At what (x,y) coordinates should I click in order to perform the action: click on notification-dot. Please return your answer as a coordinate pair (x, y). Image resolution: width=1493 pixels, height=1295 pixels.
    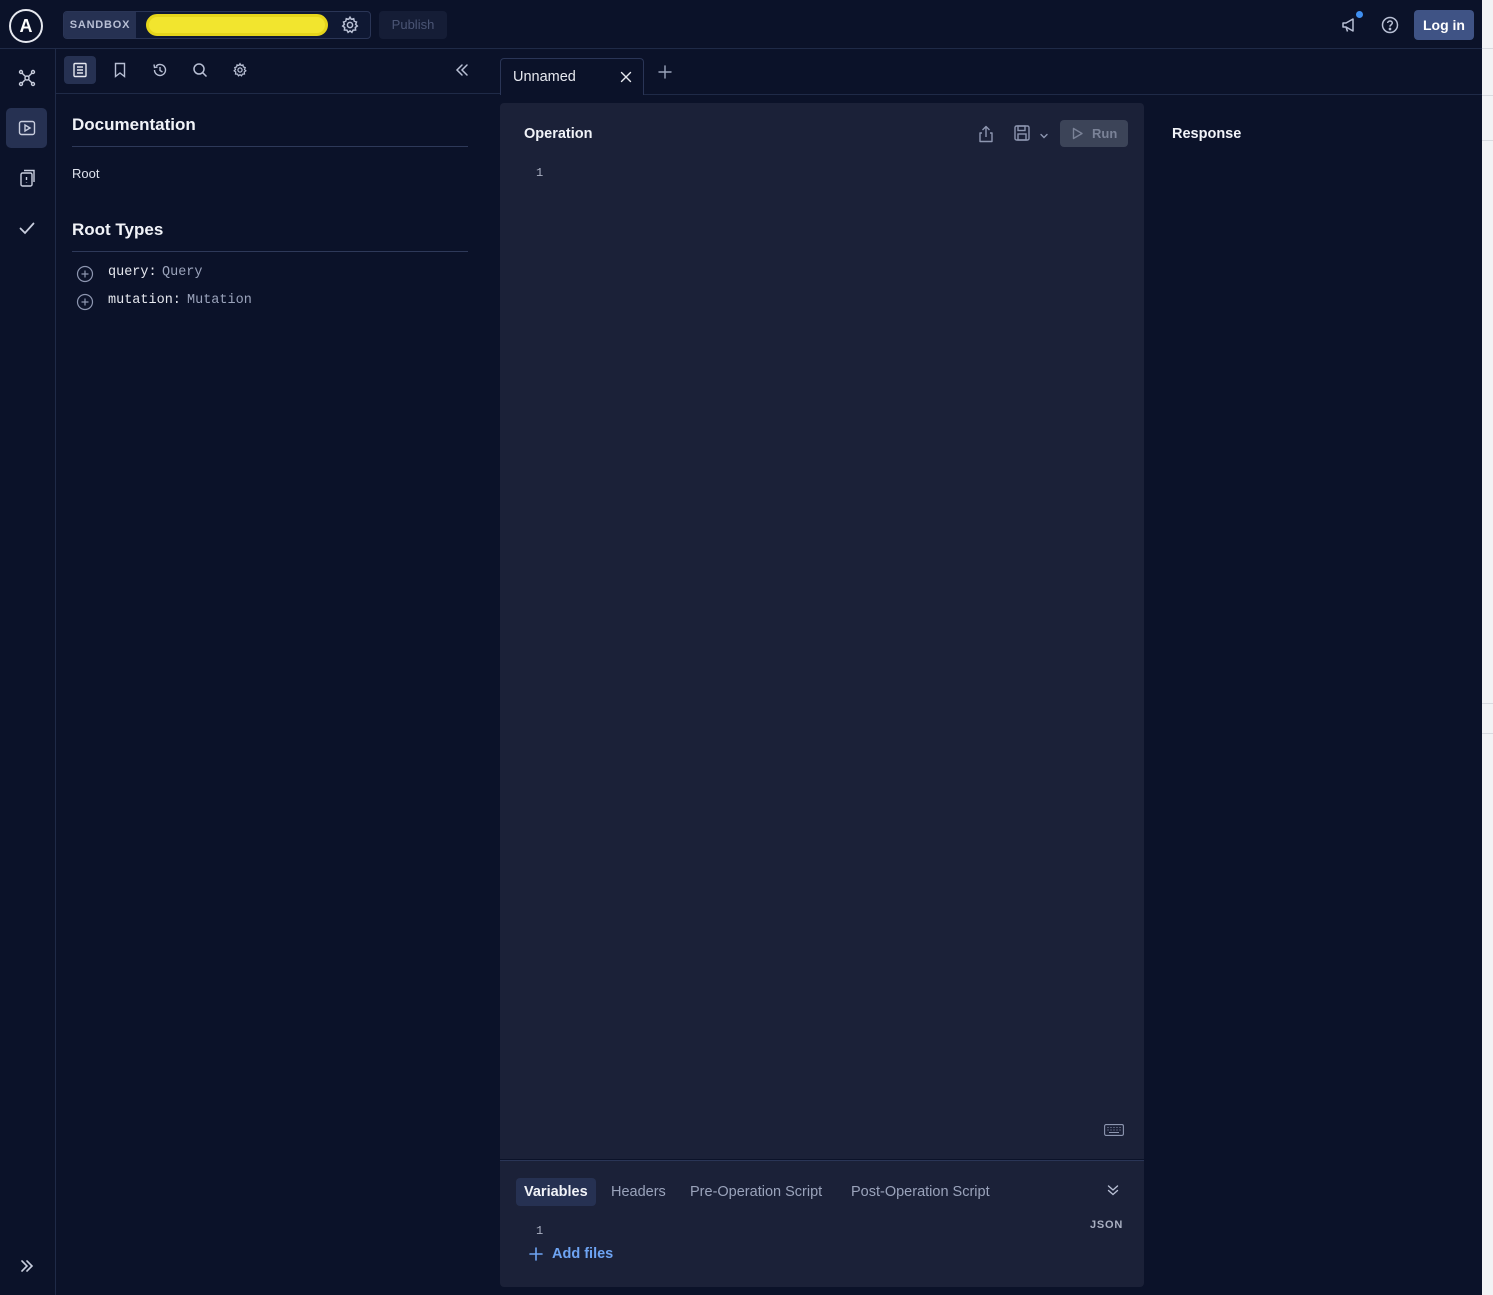
    Looking at the image, I should click on (1359, 14).